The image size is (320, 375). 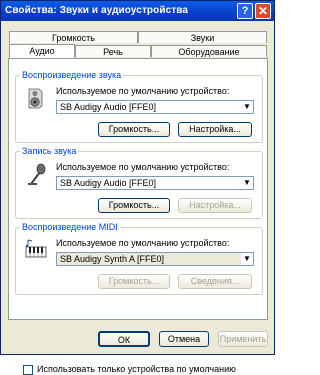 I want to click on close-icon: ✕, so click(x=263, y=11).